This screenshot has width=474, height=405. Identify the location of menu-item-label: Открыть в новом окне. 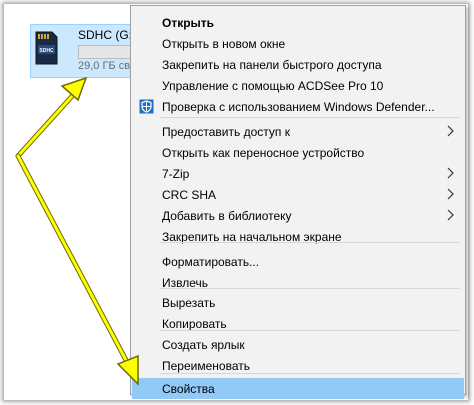
(224, 44).